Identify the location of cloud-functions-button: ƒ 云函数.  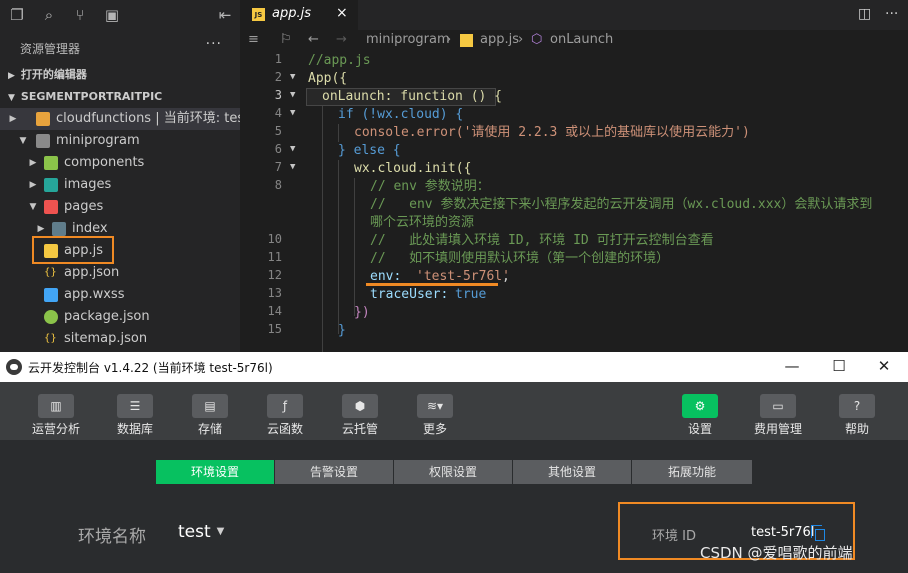
(285, 412).